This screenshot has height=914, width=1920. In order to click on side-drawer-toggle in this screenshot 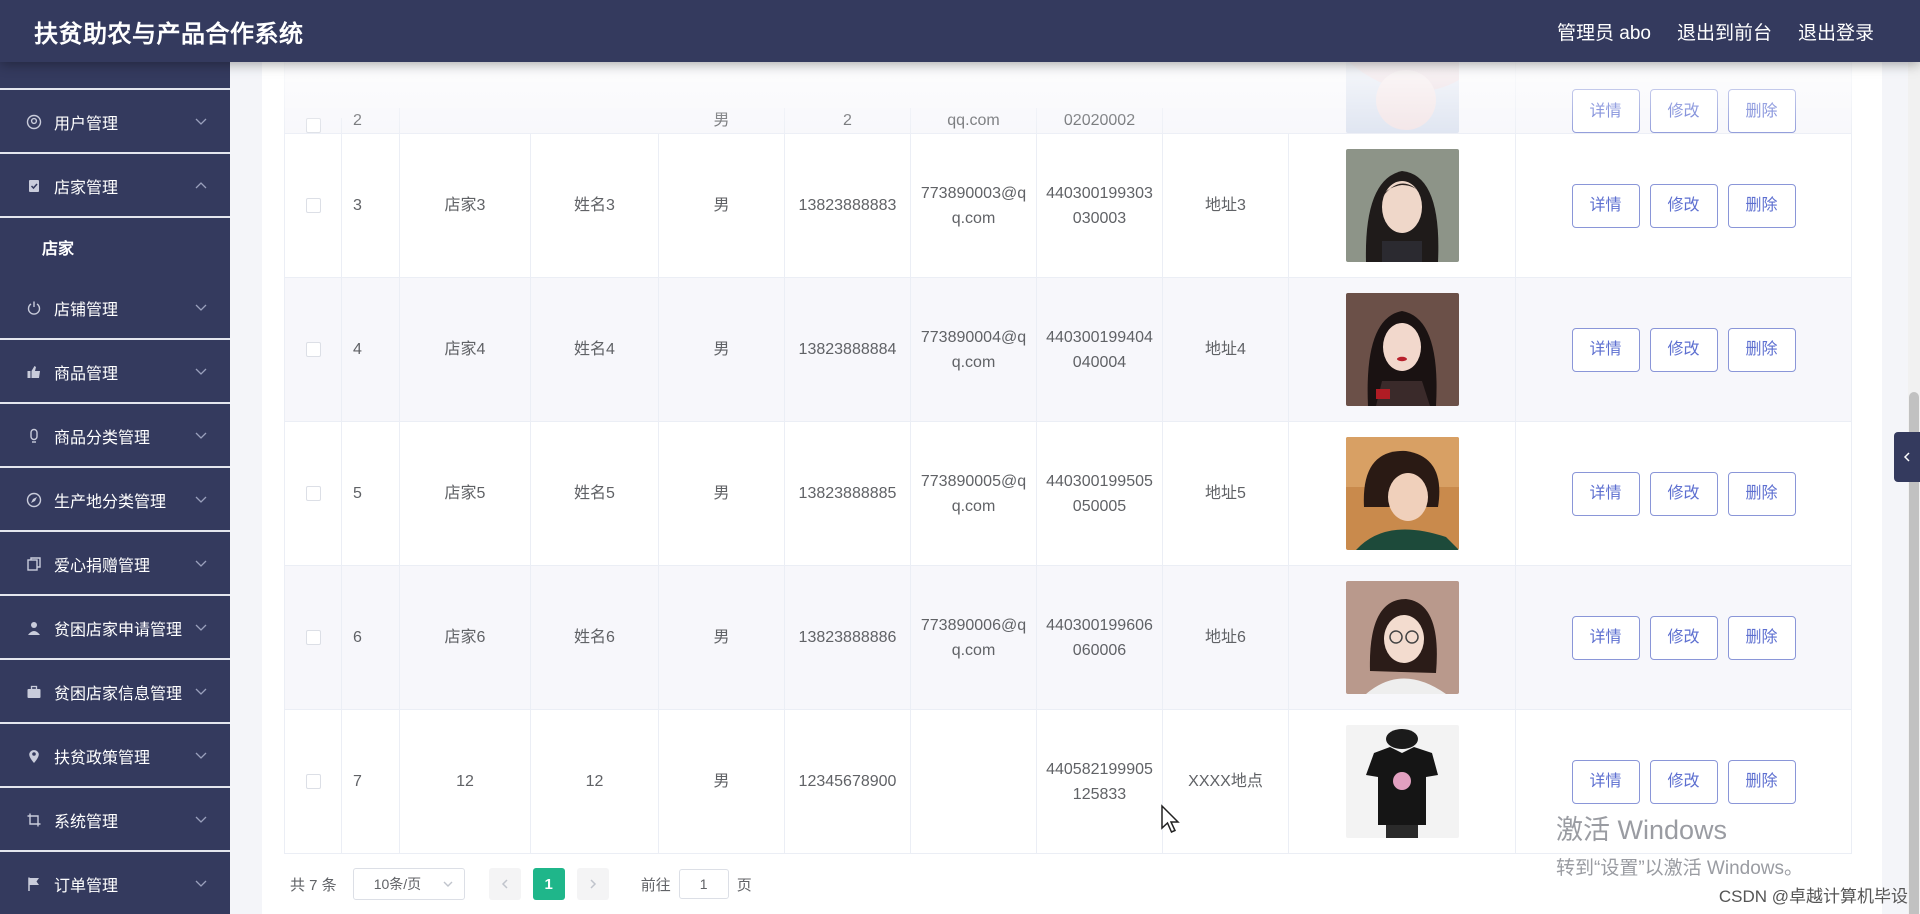, I will do `click(1907, 457)`.